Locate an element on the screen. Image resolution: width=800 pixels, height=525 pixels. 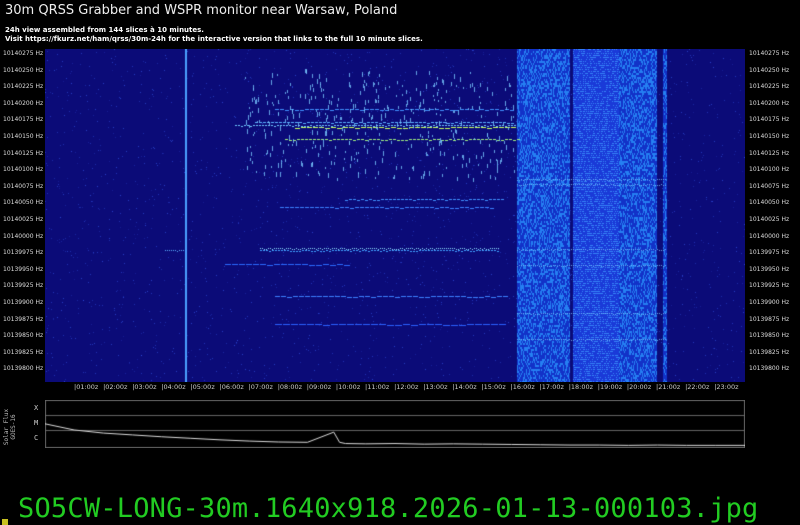
time-label: |19:00z is located at coordinates (610, 387).